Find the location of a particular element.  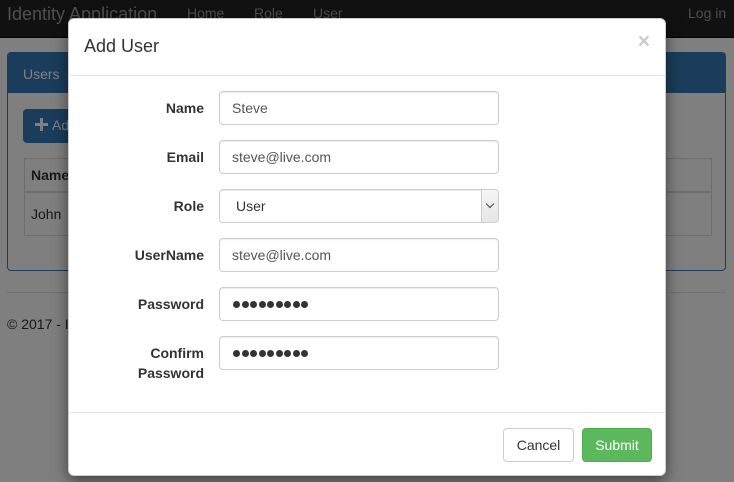

role-select-value: User is located at coordinates (251, 206).